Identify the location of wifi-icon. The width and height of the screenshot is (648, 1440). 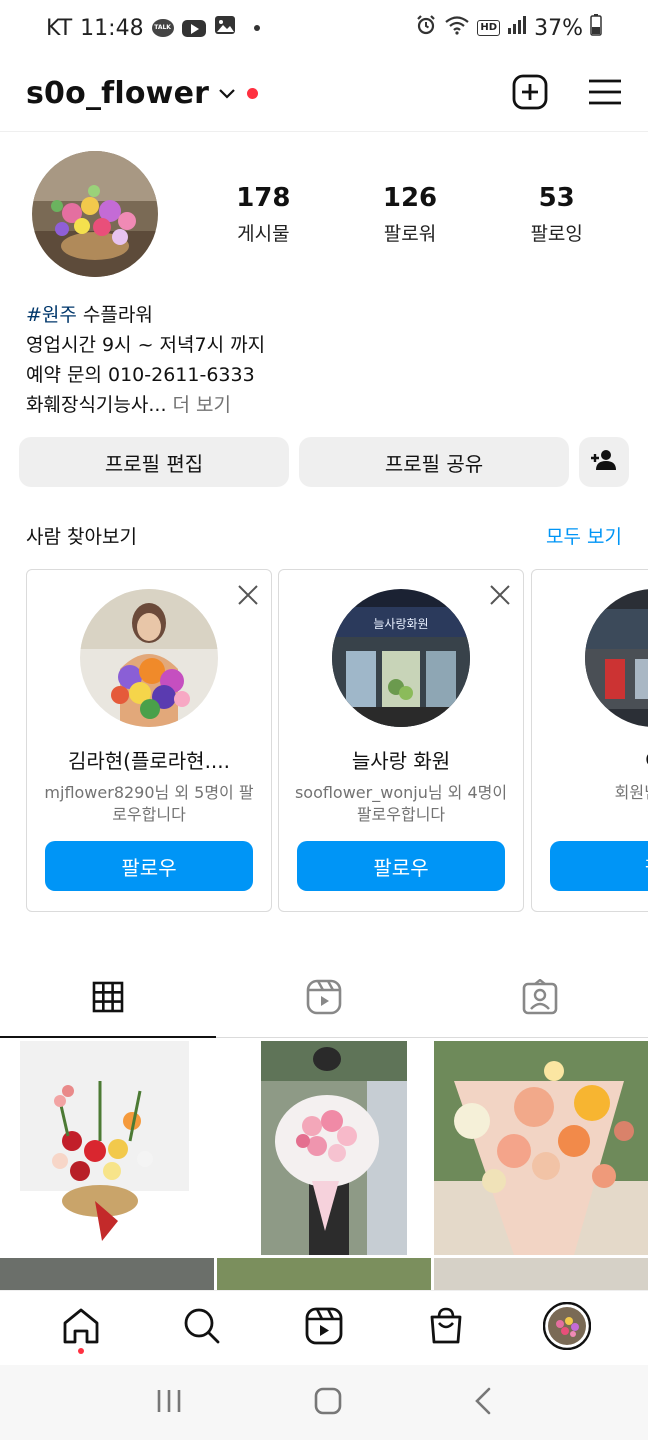
(457, 28).